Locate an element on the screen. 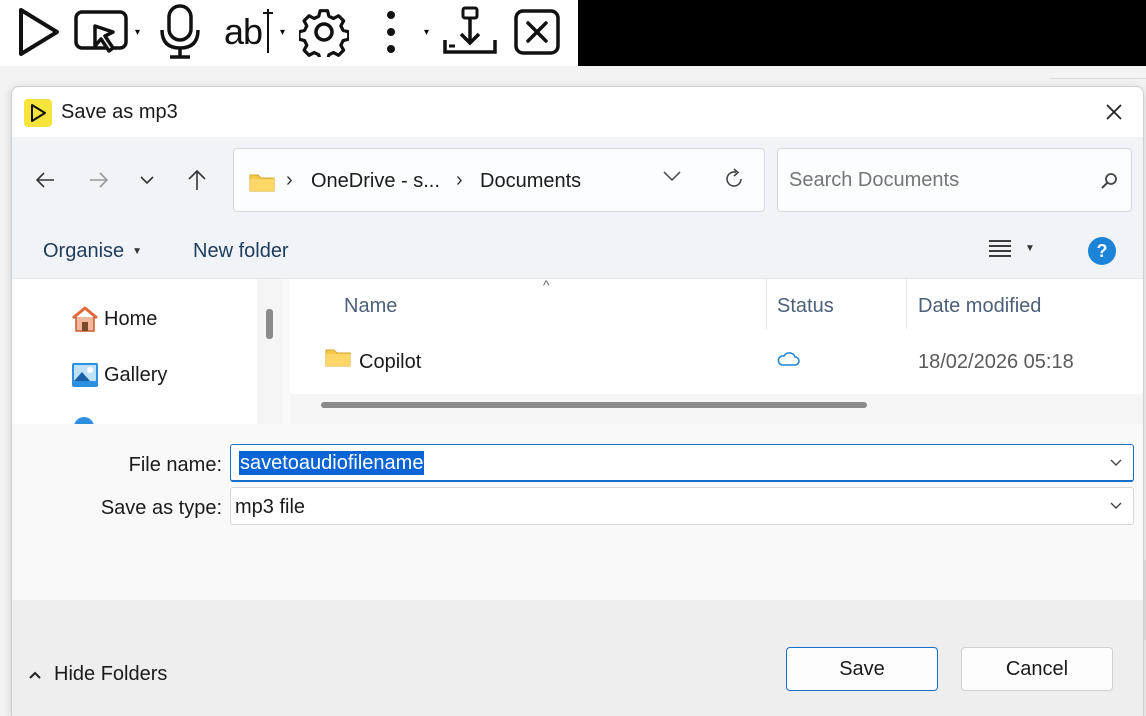  play-icon is located at coordinates (39, 32).